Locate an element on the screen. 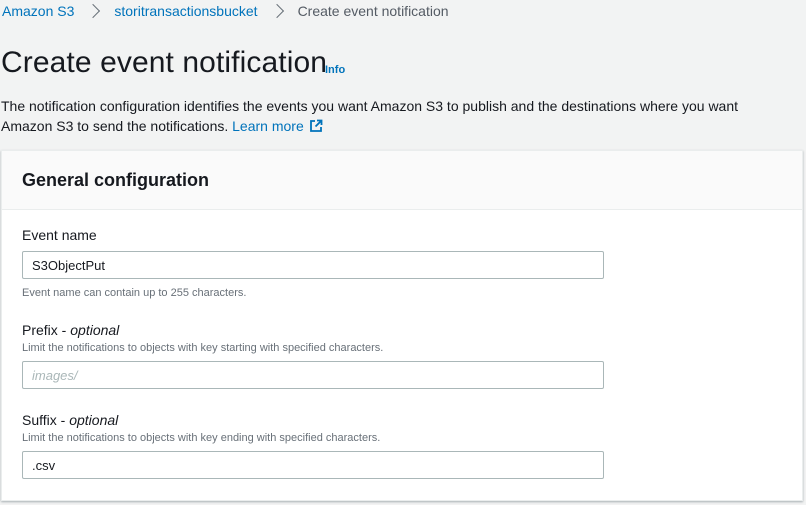  event-name-input is located at coordinates (313, 265).